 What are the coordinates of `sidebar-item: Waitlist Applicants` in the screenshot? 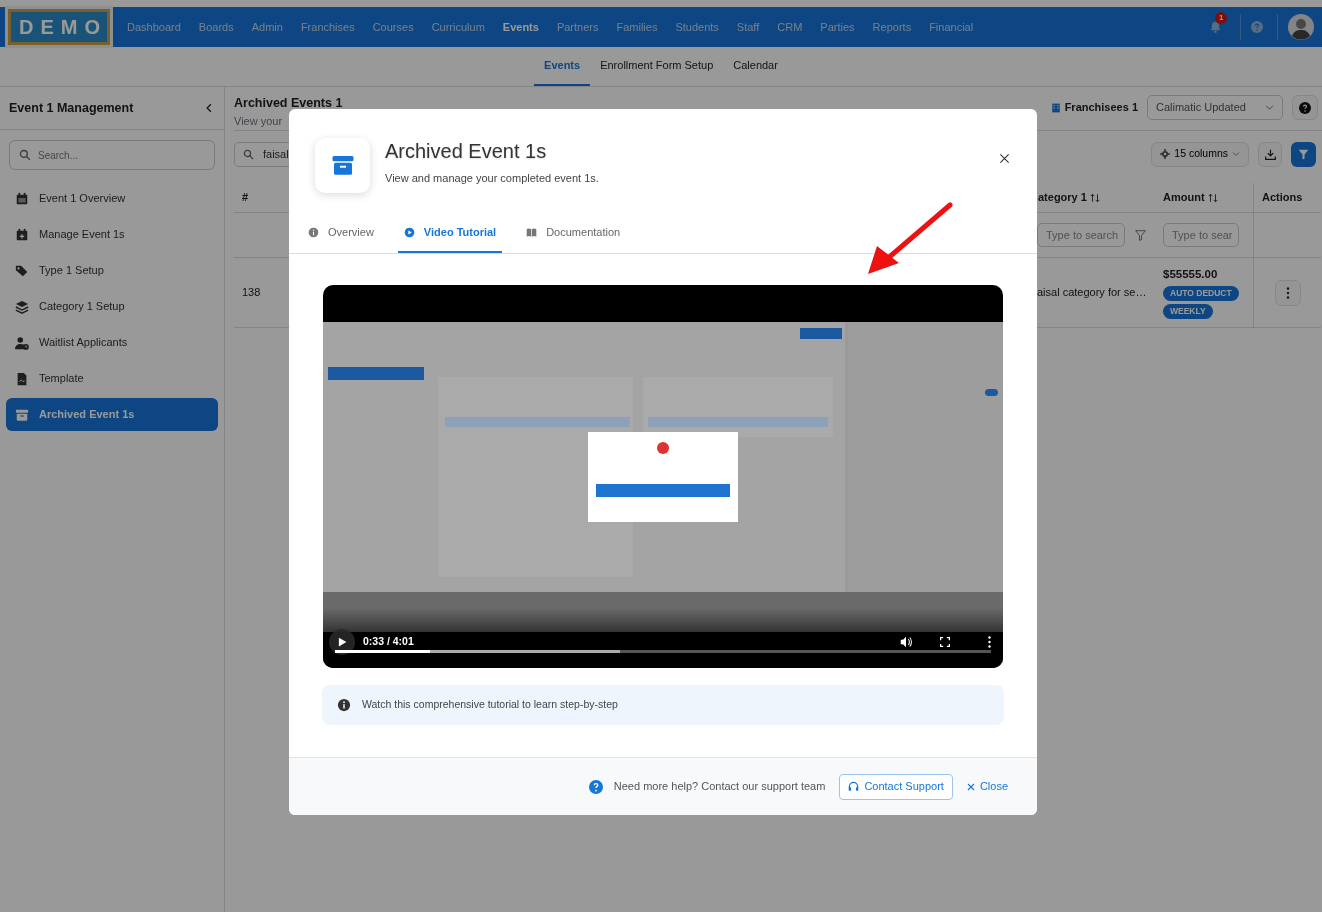 It's located at (112, 342).